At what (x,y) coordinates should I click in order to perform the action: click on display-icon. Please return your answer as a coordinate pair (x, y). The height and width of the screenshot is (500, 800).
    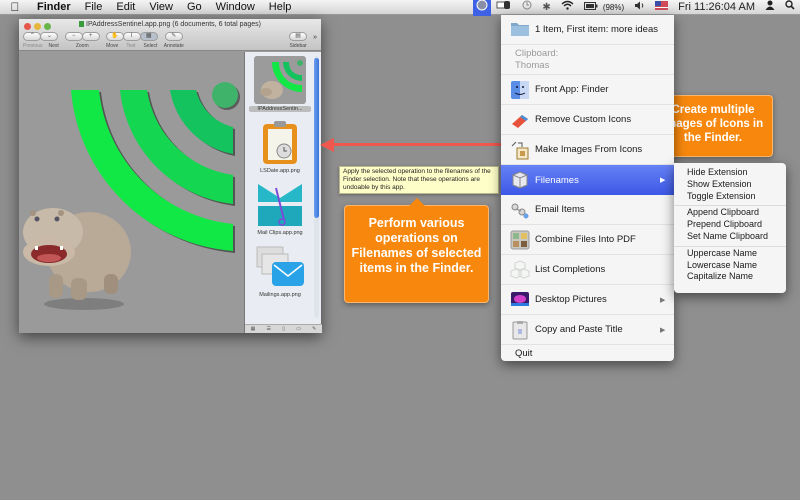
    Looking at the image, I should click on (504, 7).